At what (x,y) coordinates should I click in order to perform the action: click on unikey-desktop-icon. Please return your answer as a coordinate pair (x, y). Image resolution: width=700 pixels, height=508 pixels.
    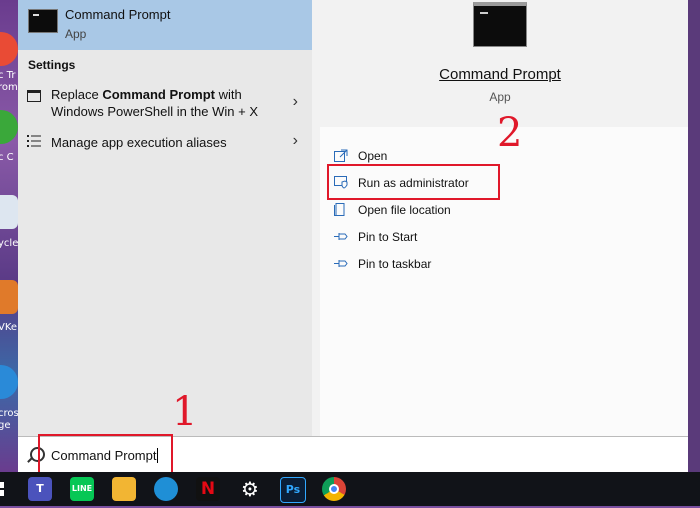
    Looking at the image, I should click on (9, 297).